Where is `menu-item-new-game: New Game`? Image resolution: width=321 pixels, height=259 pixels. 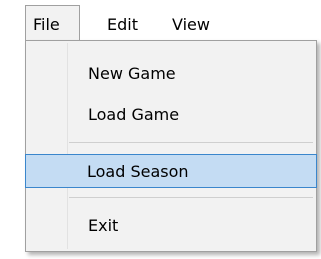
menu-item-new-game: New Game is located at coordinates (171, 74).